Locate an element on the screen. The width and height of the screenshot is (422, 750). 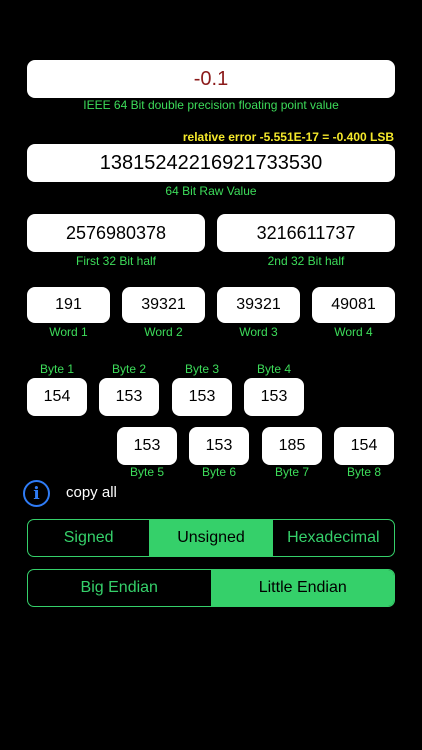
word-4-field: 49081 is located at coordinates (353, 305).